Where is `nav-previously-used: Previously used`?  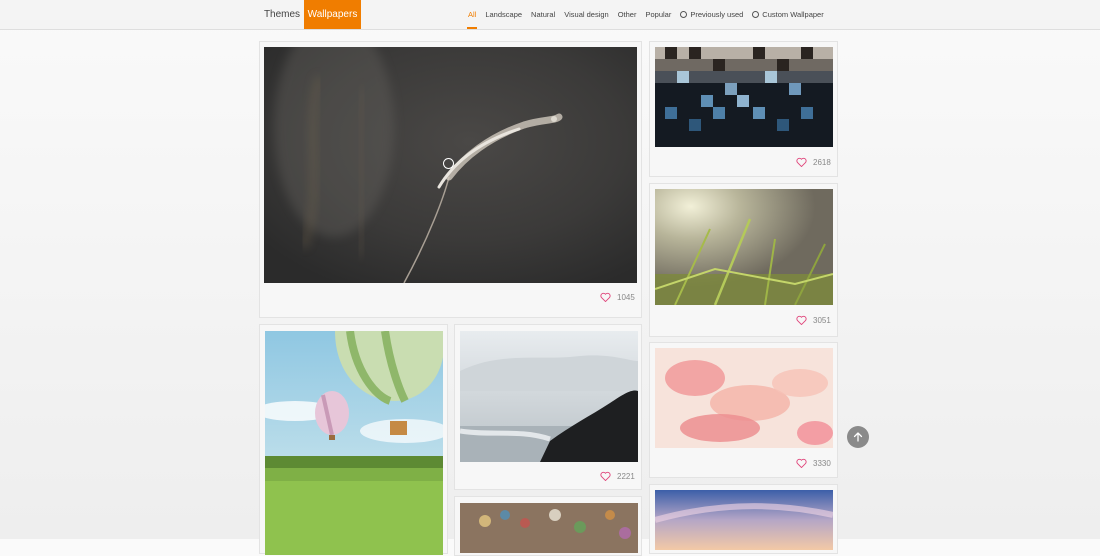 nav-previously-used: Previously used is located at coordinates (711, 14).